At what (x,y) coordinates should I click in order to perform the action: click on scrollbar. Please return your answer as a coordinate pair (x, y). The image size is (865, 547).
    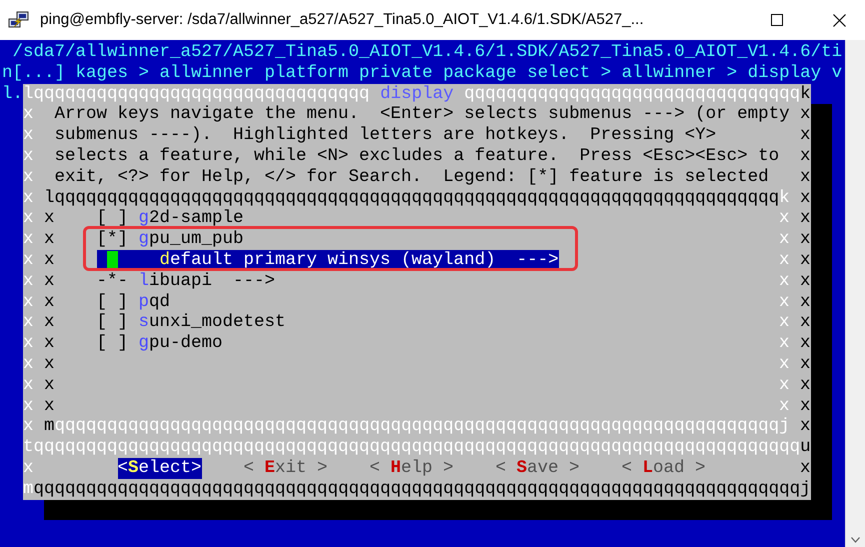
    Looking at the image, I should click on (855, 293).